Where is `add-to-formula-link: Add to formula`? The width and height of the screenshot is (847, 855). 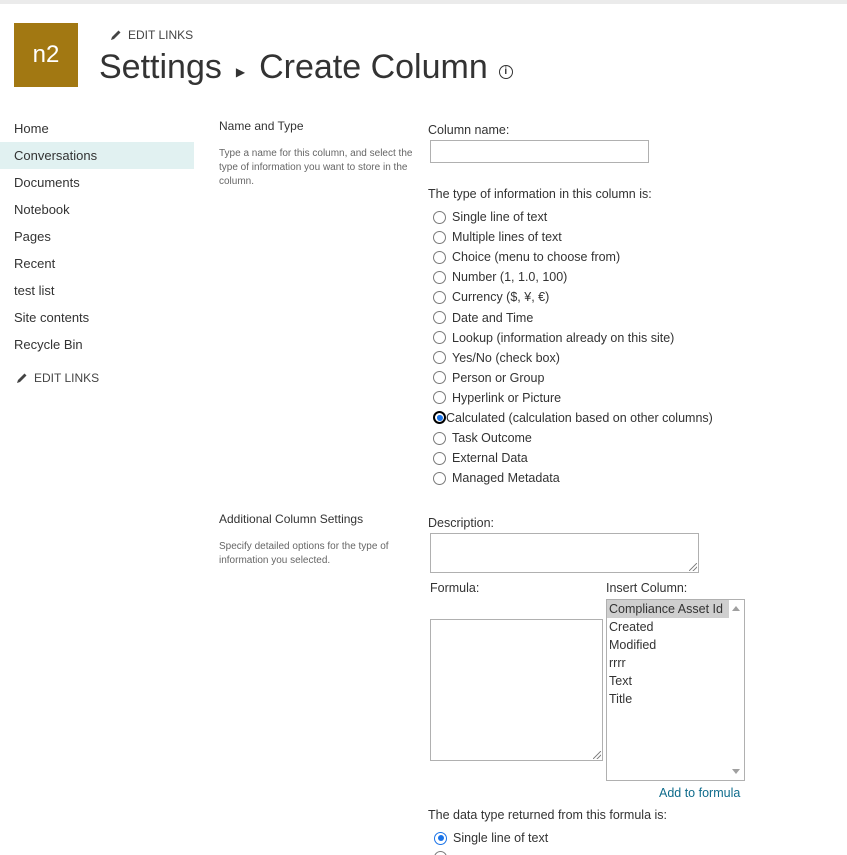 add-to-formula-link: Add to formula is located at coordinates (699, 793).